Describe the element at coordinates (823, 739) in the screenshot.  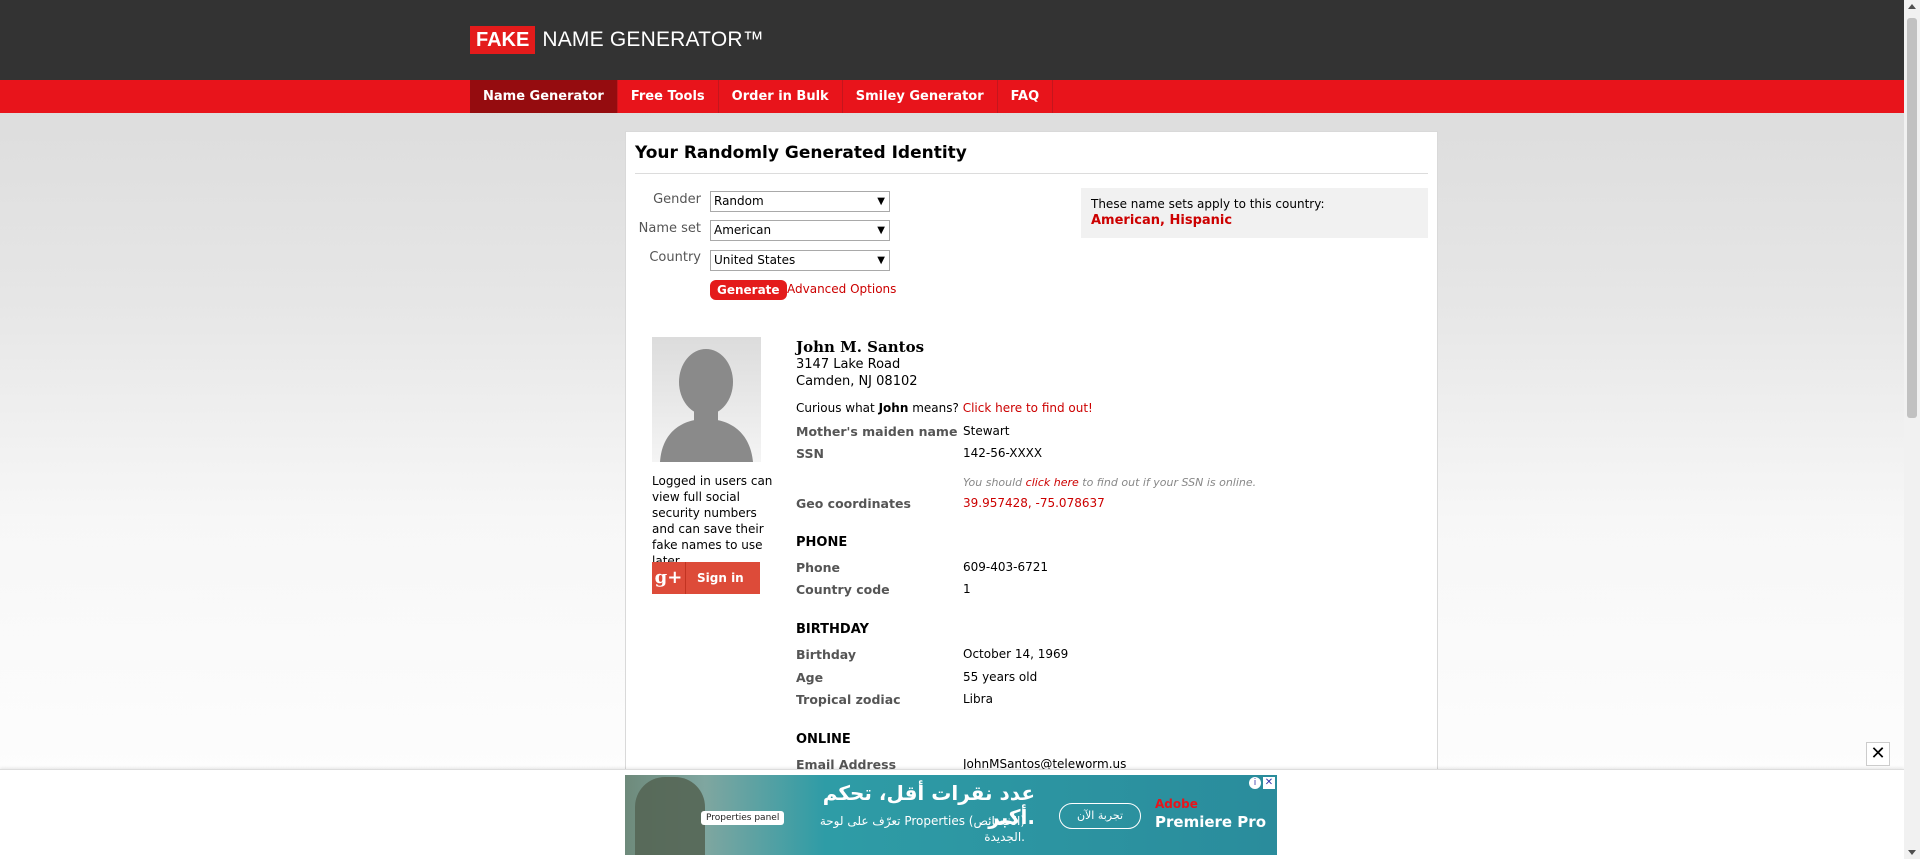
I see `online-heading: ONLINE` at that location.